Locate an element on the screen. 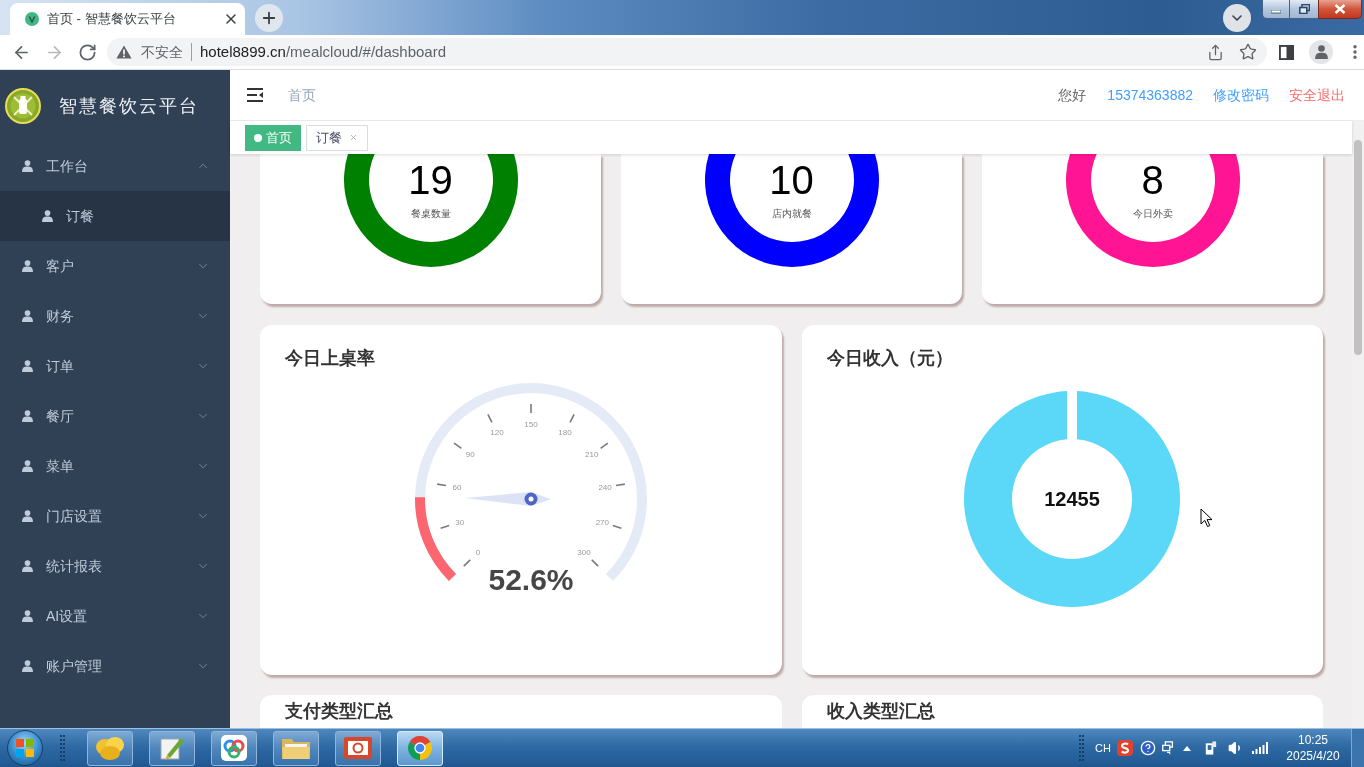  minimize-icon is located at coordinates (1276, 11).